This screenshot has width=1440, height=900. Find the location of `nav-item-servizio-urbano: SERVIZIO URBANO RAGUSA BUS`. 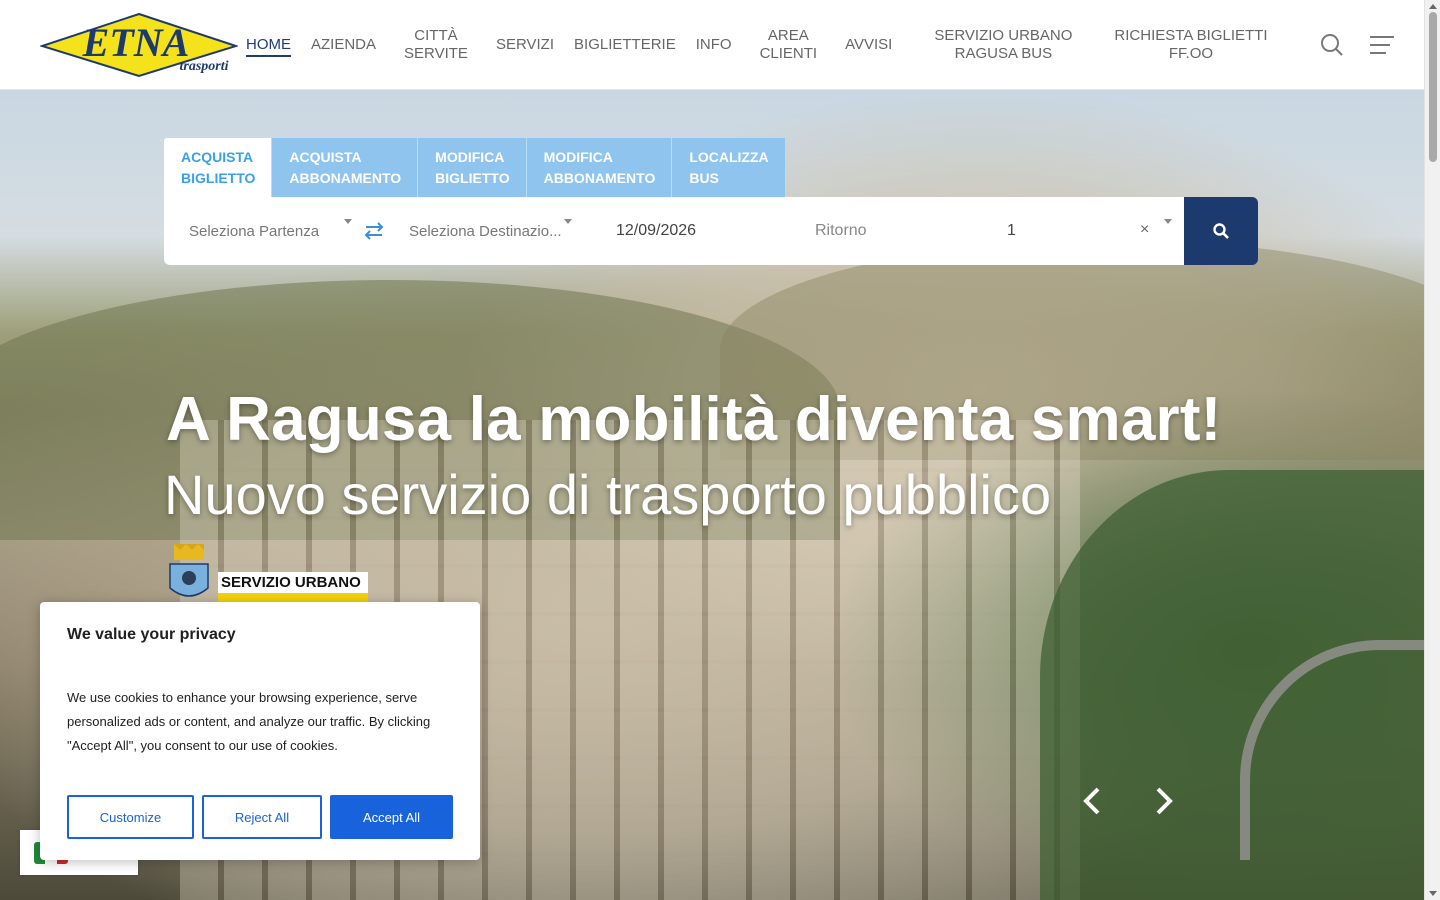

nav-item-servizio-urbano: SERVIZIO URBANO RAGUSA BUS is located at coordinates (1003, 45).